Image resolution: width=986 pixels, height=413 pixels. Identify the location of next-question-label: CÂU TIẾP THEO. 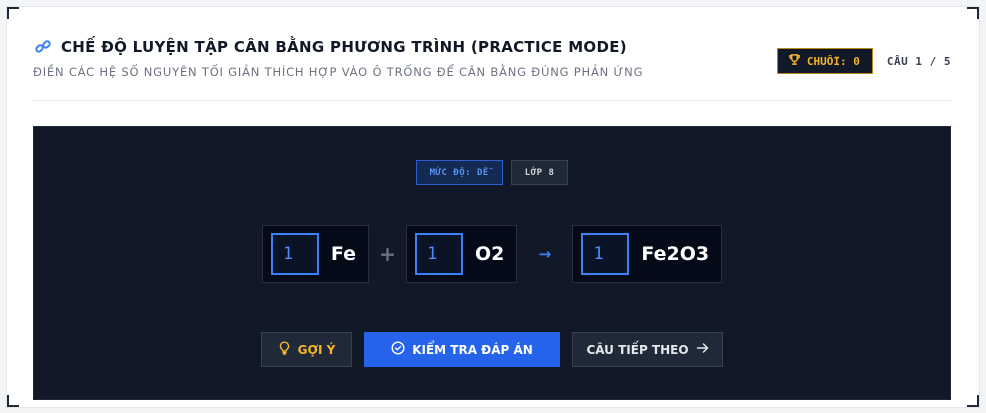
(637, 349).